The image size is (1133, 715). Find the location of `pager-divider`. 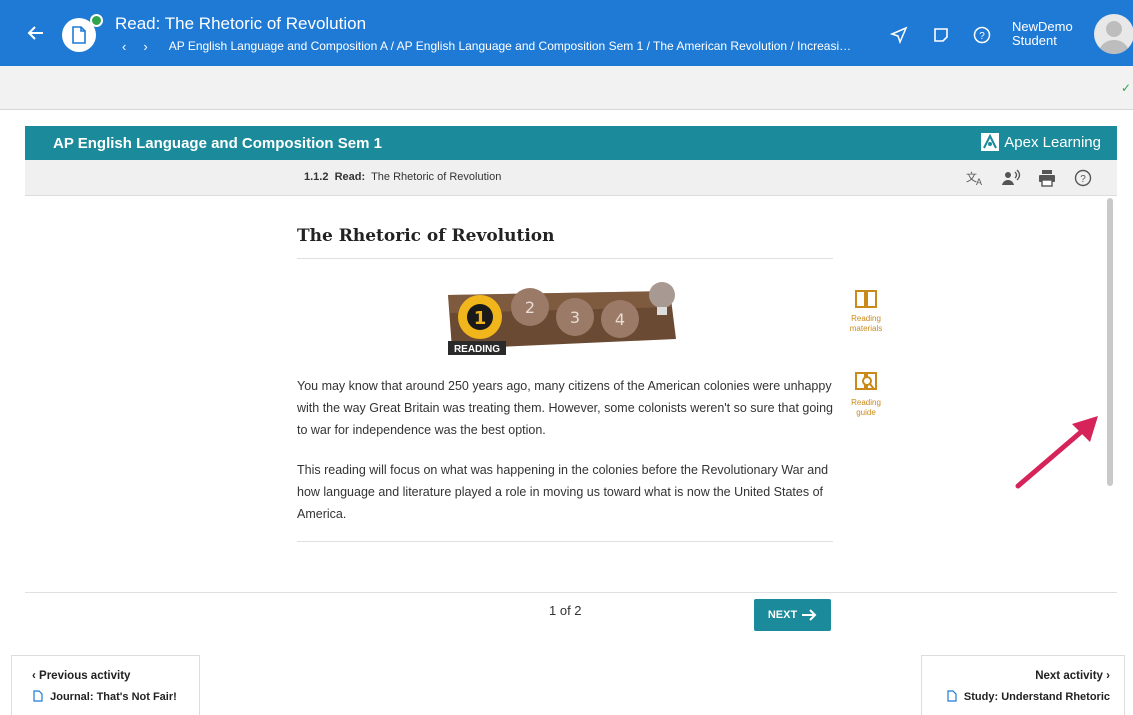

pager-divider is located at coordinates (571, 592).